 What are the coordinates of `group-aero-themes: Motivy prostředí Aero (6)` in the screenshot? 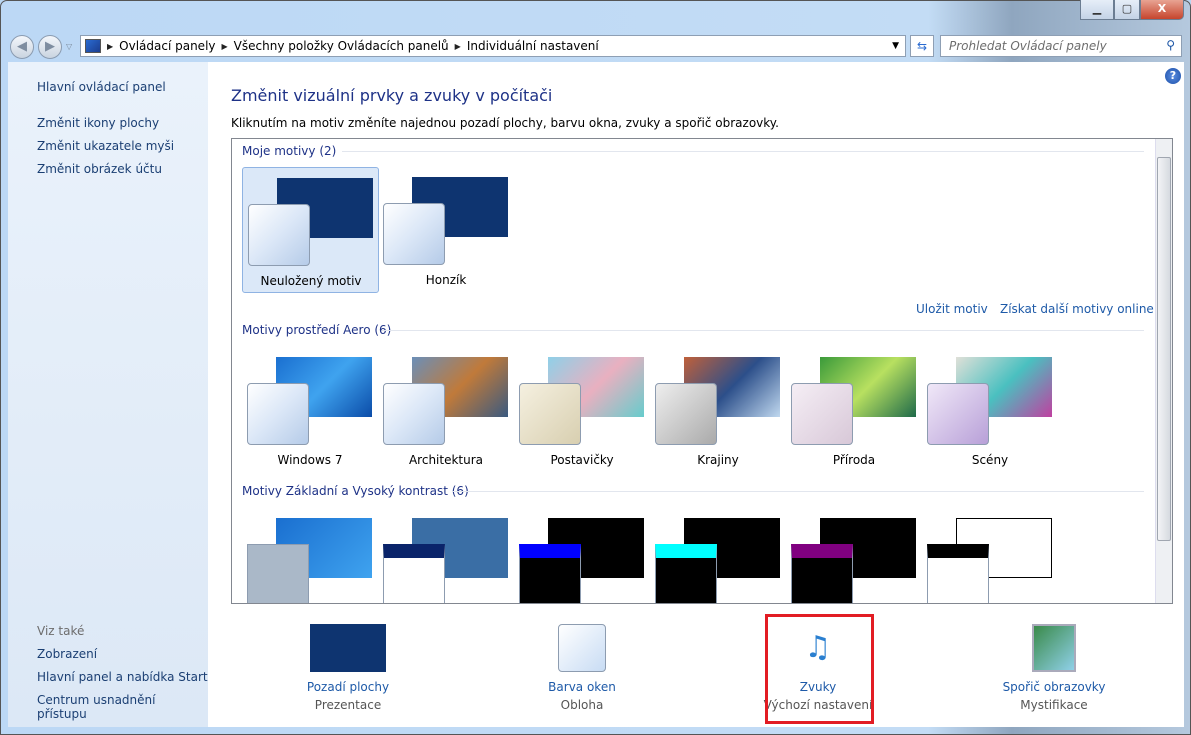 It's located at (317, 330).